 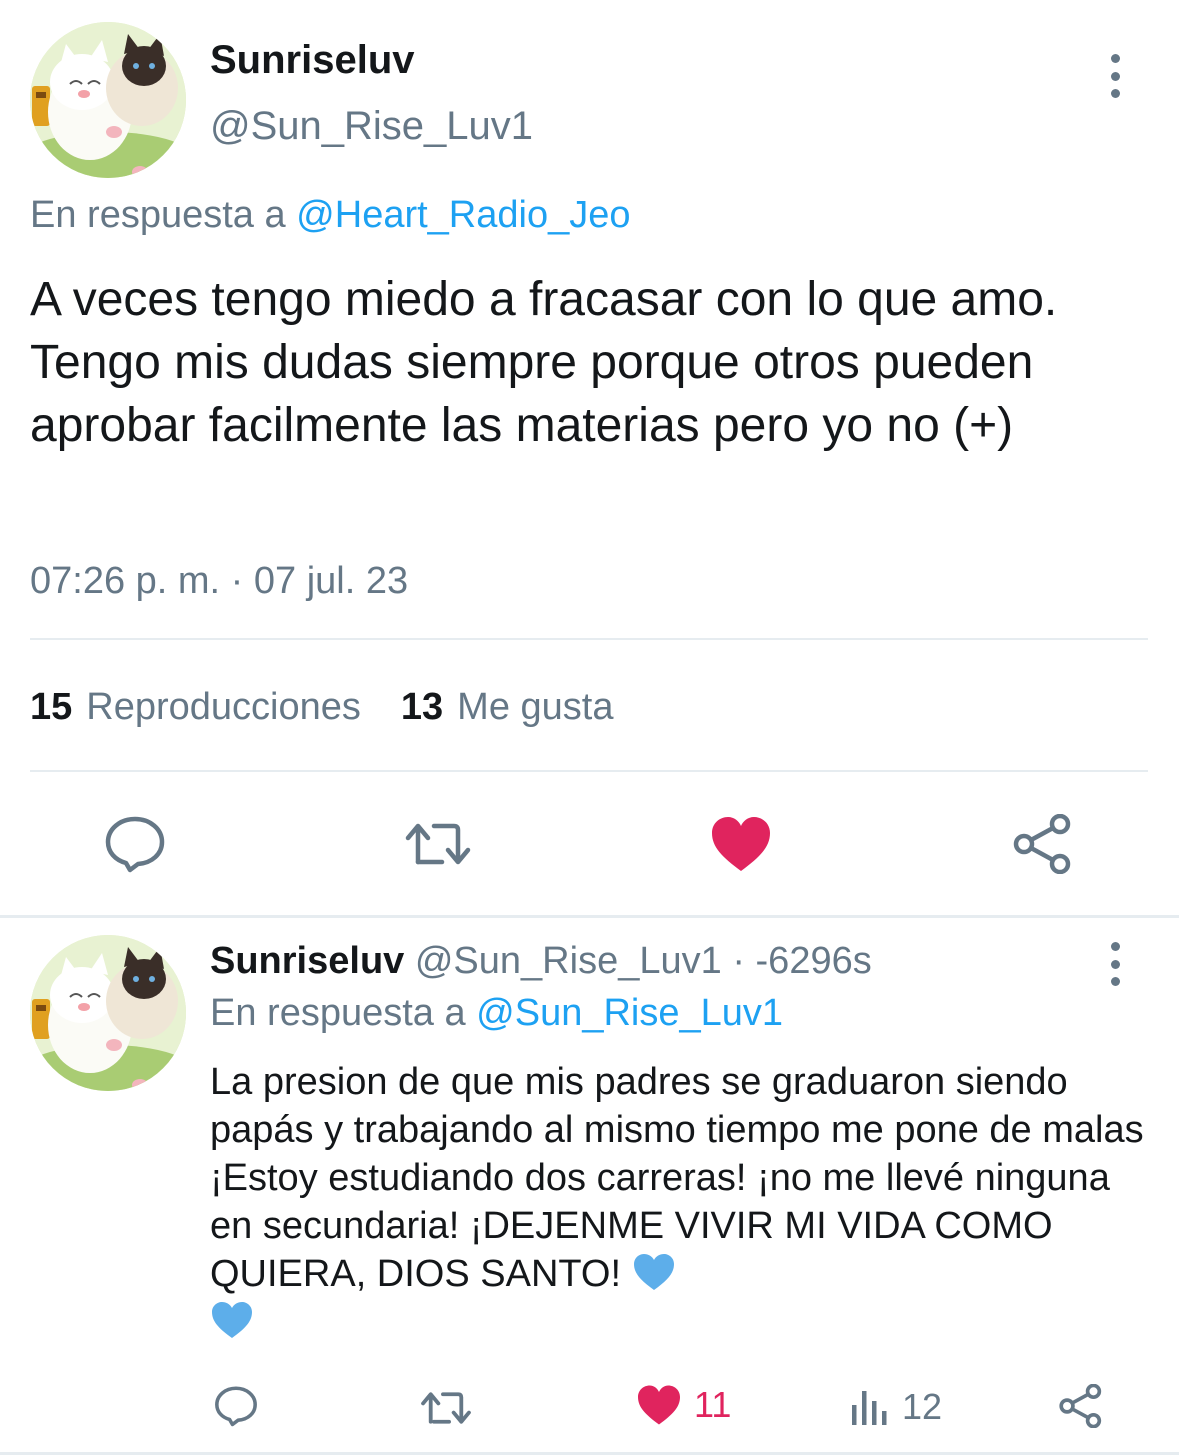 What do you see at coordinates (869, 1408) in the screenshot?
I see `analytics-bars-icon` at bounding box center [869, 1408].